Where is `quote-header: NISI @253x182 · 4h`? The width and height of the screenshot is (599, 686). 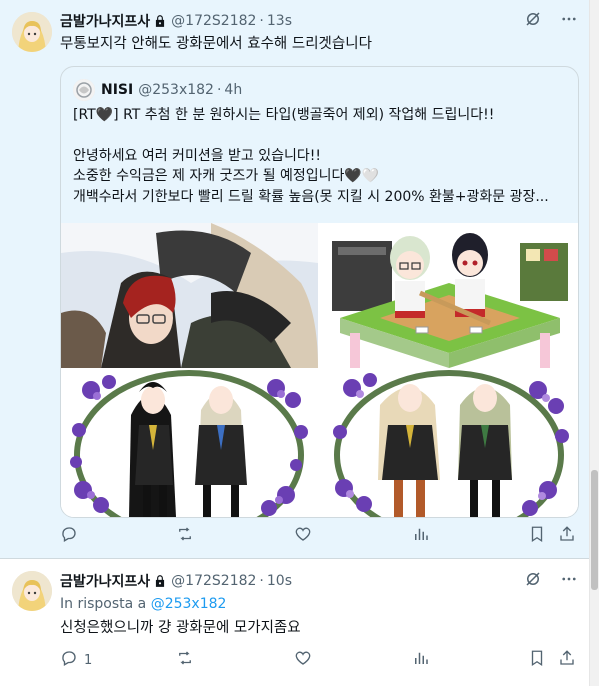
quote-header: NISI @253x182 · 4h is located at coordinates (157, 90).